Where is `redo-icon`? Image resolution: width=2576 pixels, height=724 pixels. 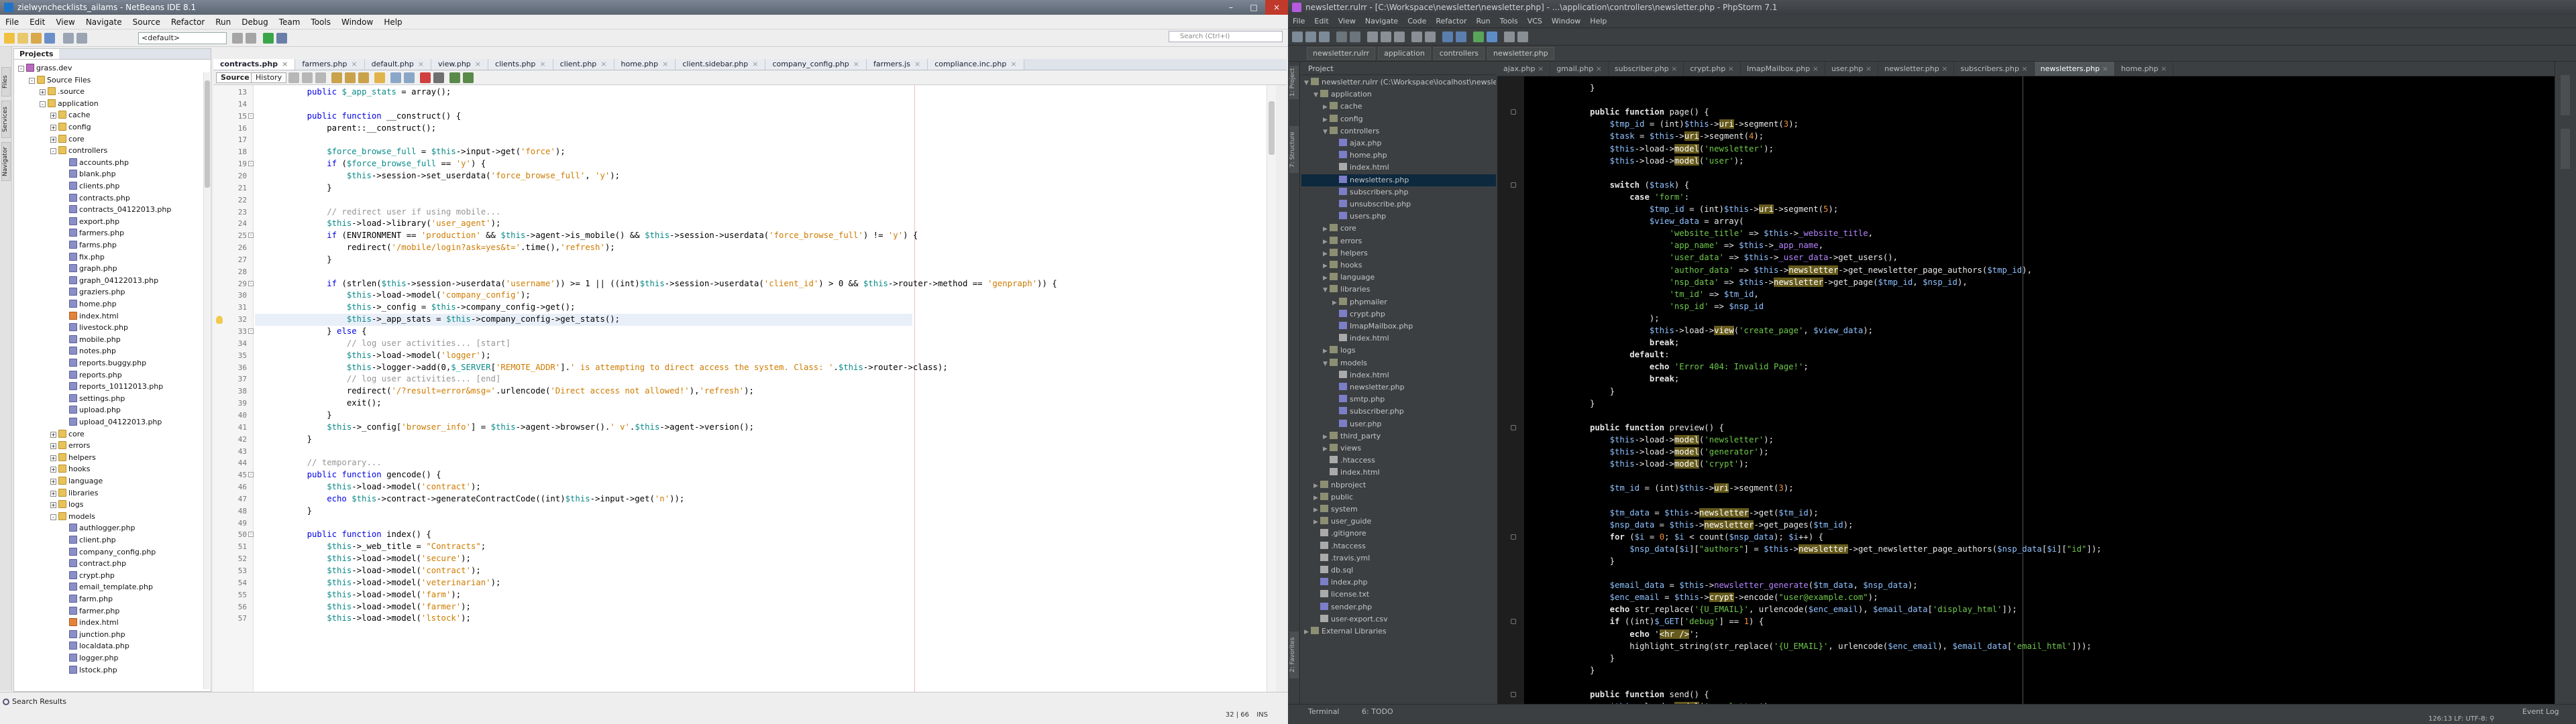
redo-icon is located at coordinates (1355, 37).